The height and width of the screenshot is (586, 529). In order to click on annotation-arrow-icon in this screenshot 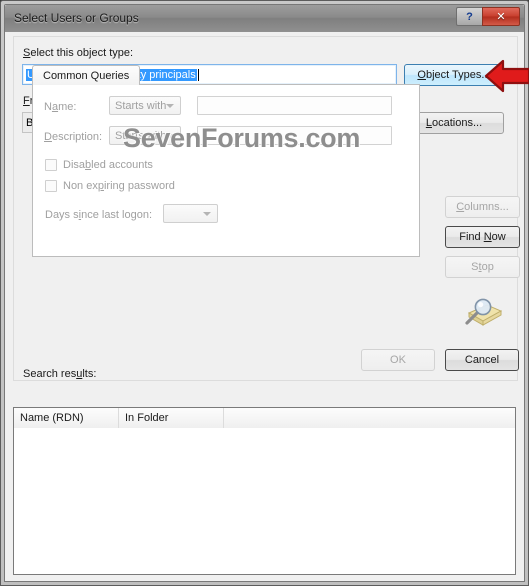, I will do `click(506, 76)`.